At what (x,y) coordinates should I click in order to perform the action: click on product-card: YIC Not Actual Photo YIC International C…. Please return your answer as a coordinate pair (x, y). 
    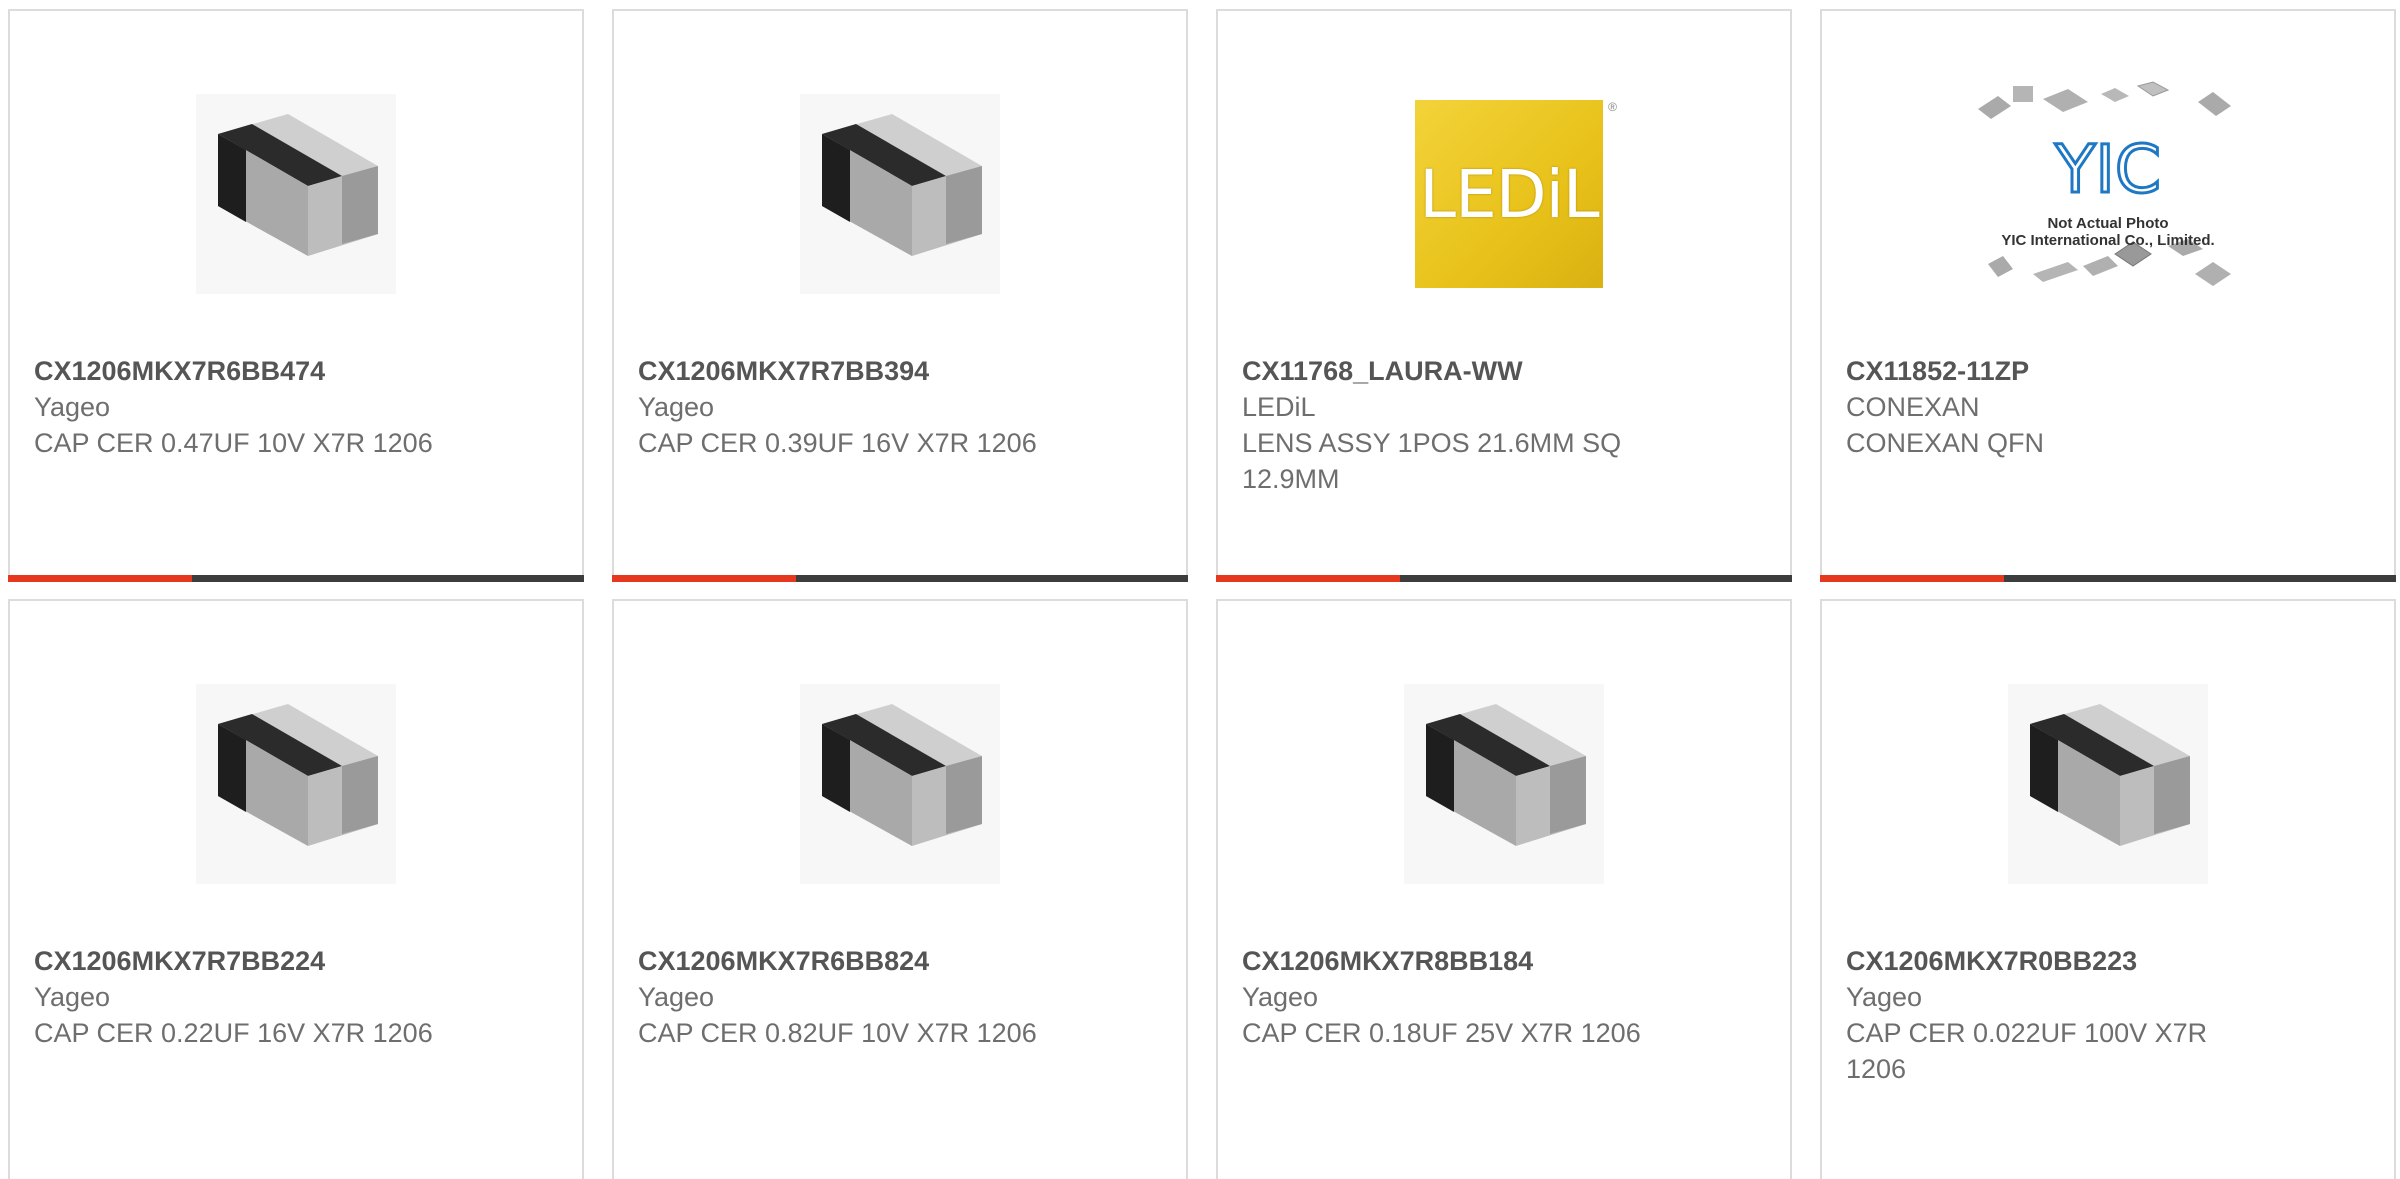
    Looking at the image, I should click on (2108, 295).